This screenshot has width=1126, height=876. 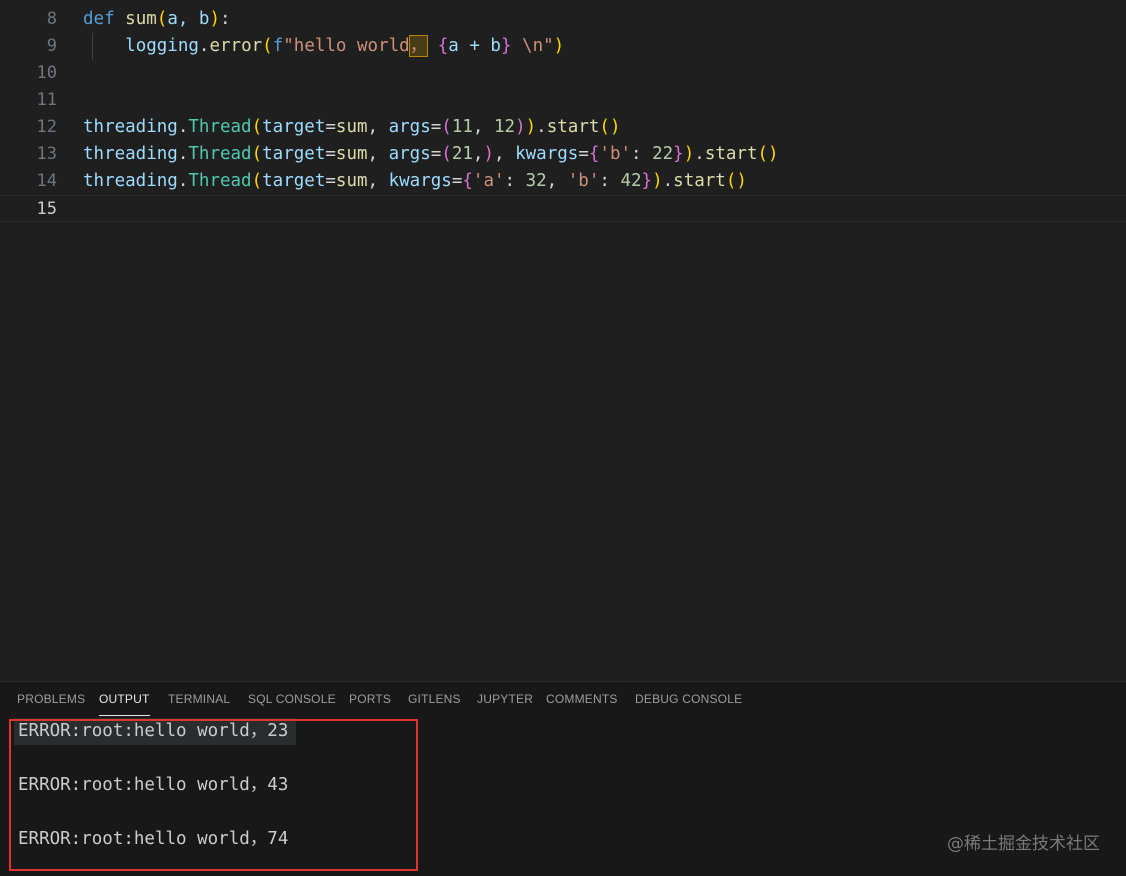 I want to click on tab-ports: PORTS, so click(x=370, y=699).